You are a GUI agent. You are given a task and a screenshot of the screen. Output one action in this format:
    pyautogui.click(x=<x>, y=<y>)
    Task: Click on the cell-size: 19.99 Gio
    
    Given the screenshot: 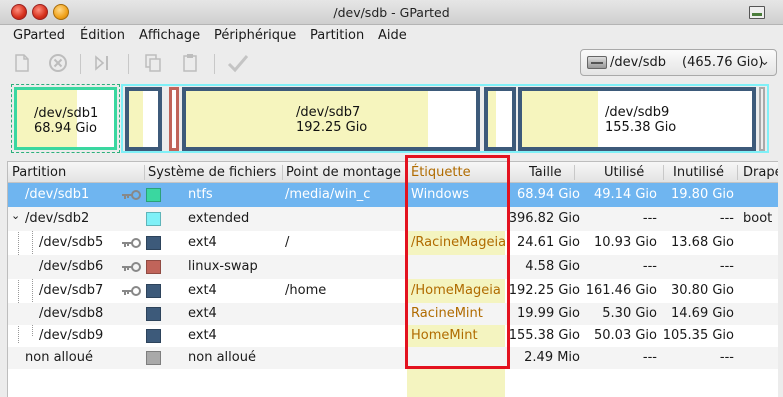 What is the action you would take?
    pyautogui.click(x=548, y=313)
    